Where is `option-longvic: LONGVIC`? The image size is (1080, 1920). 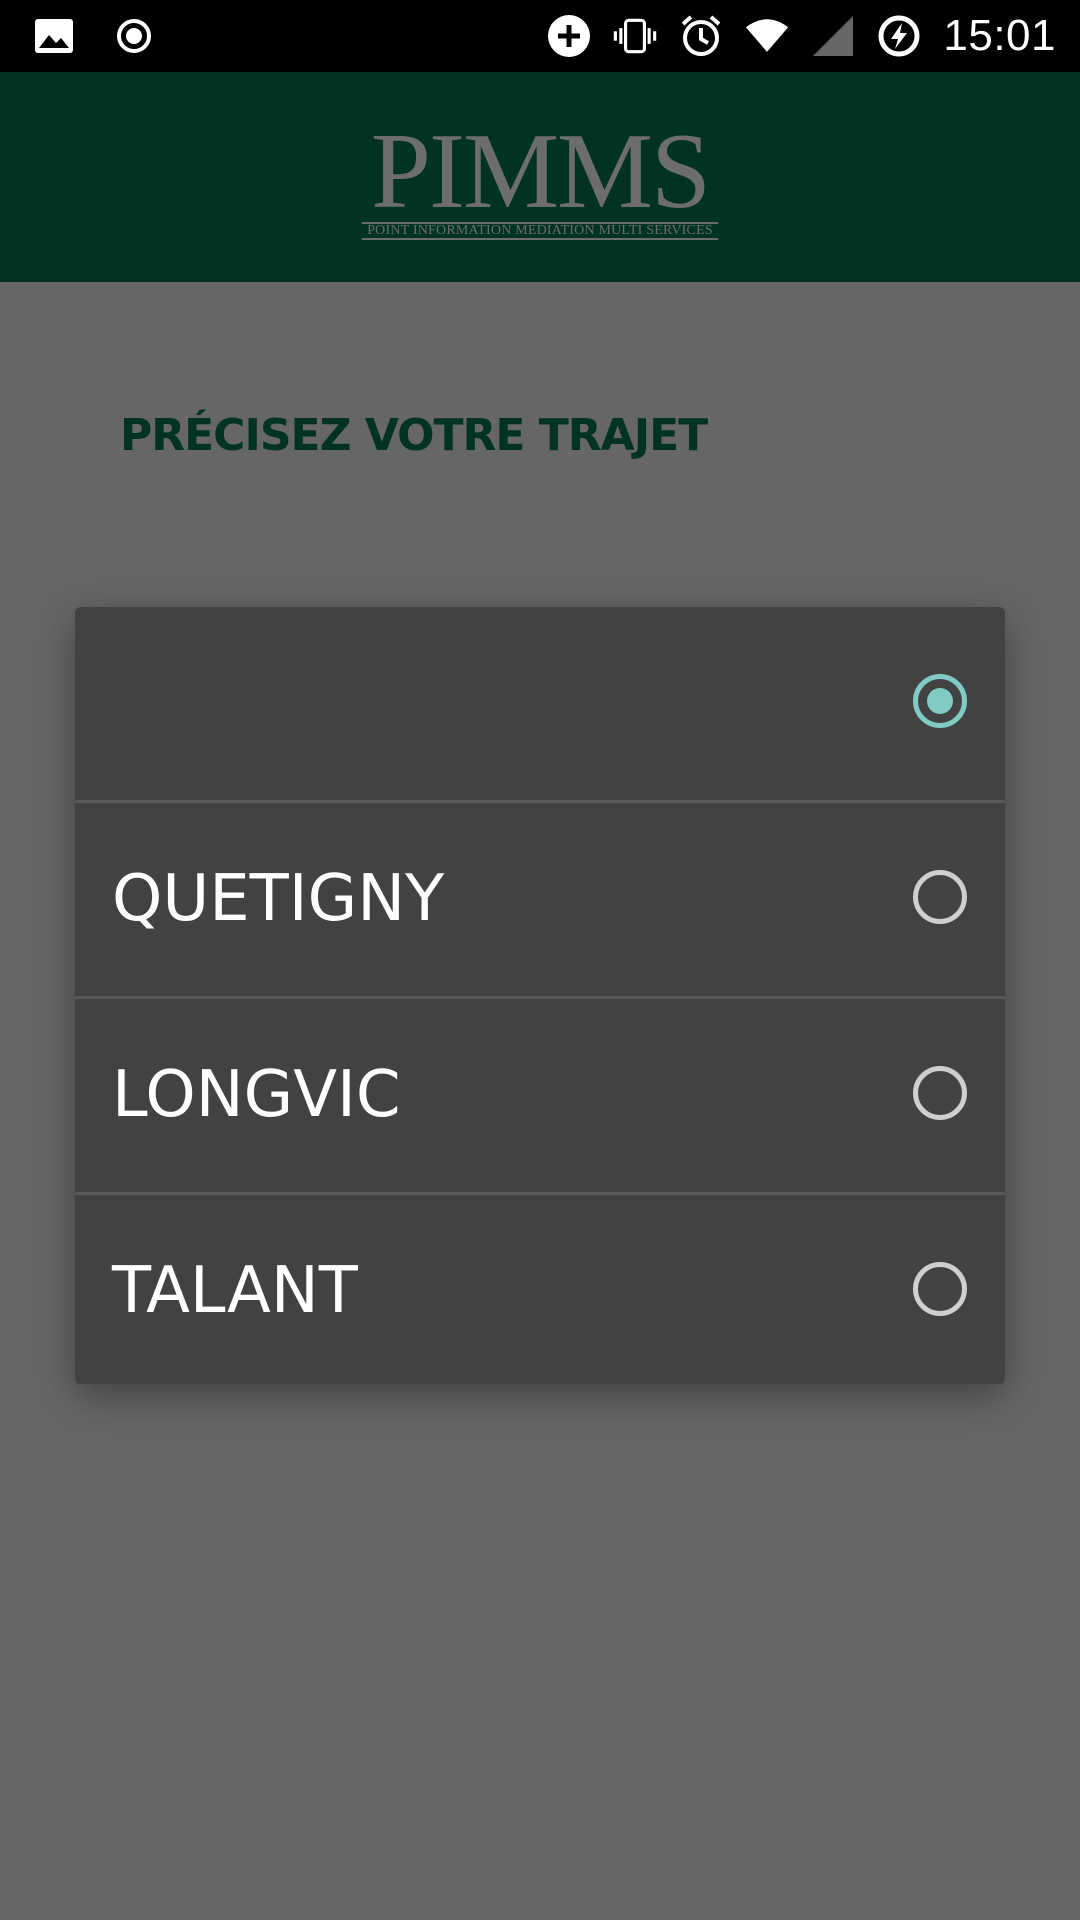
option-longvic: LONGVIC is located at coordinates (540, 1097).